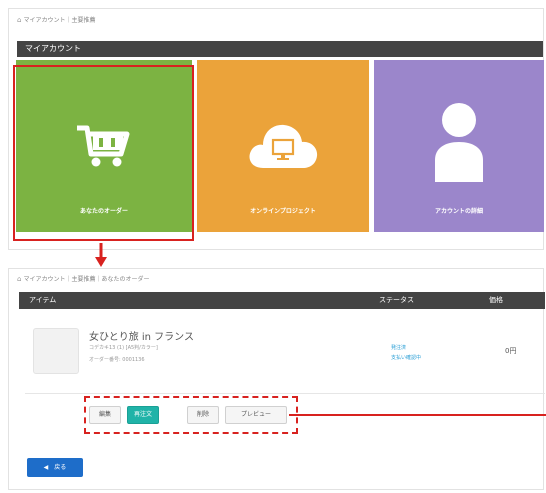 Image resolution: width=546 pixels, height=493 pixels. Describe the element at coordinates (103, 153) in the screenshot. I see `highlight-frame` at that location.